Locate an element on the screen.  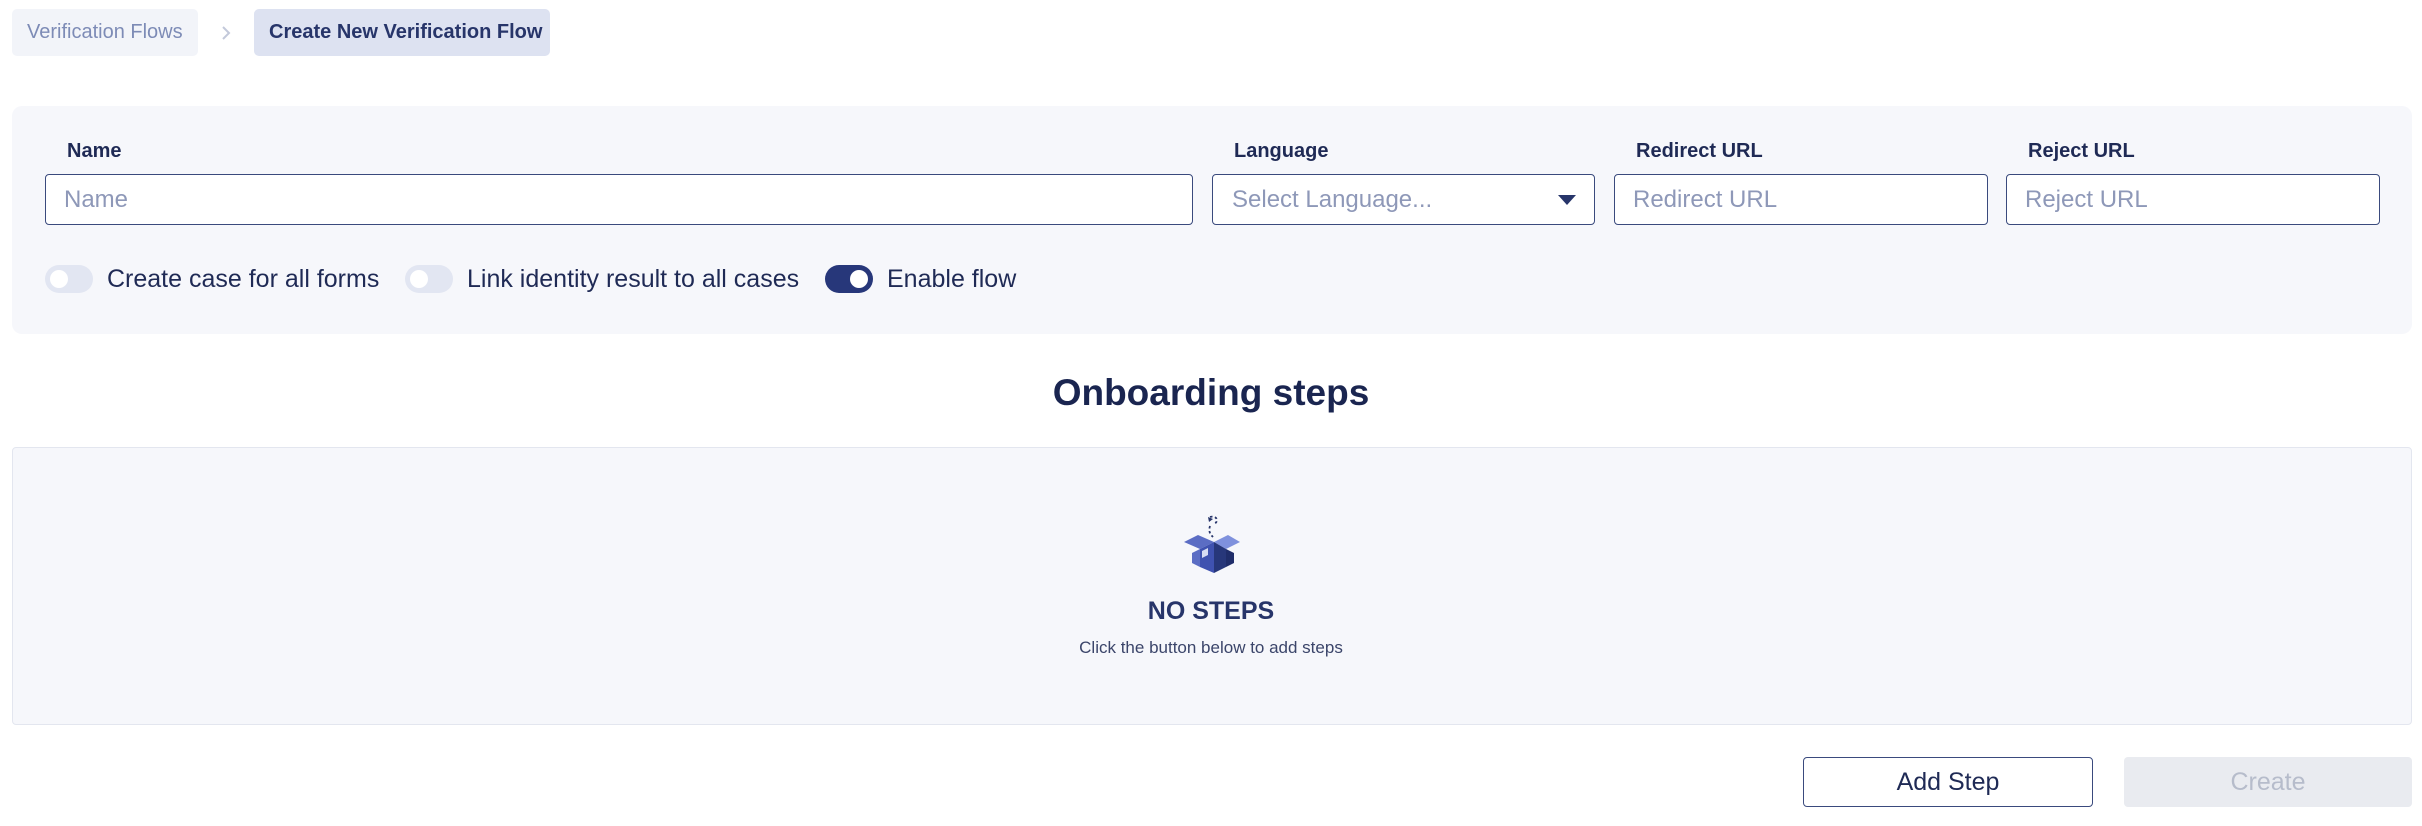
enable-flow-label: Enable flow is located at coordinates (952, 278).